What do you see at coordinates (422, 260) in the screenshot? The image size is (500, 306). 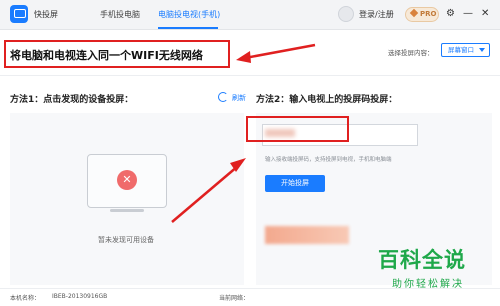 I see `watermark-logo: 百科全说` at bounding box center [422, 260].